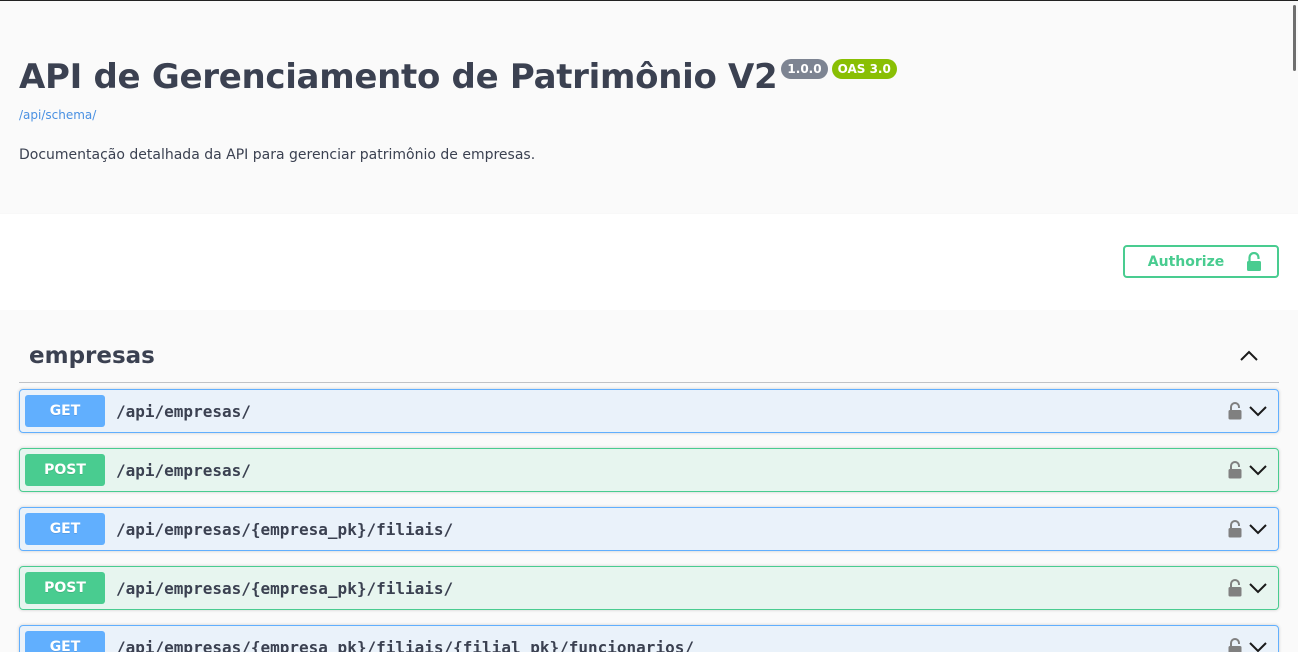 Image resolution: width=1298 pixels, height=652 pixels. I want to click on operation-row: POST /api/empresas/, so click(649, 470).